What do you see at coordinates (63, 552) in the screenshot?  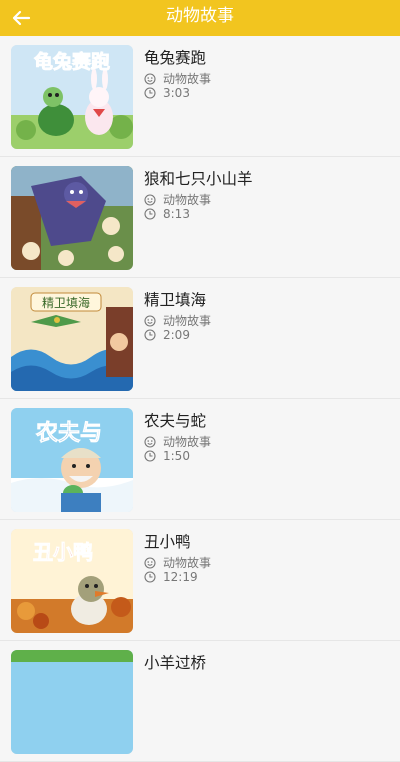 I see `cover-title: 丑小鸭` at bounding box center [63, 552].